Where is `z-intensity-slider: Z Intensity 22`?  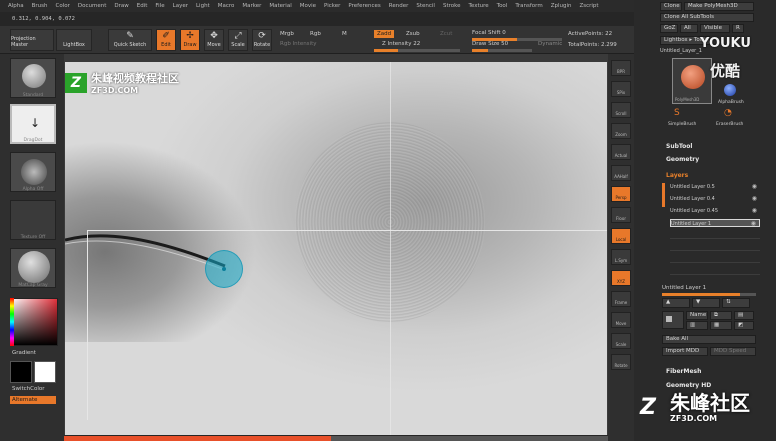 z-intensity-slider: Z Intensity 22 is located at coordinates (401, 44).